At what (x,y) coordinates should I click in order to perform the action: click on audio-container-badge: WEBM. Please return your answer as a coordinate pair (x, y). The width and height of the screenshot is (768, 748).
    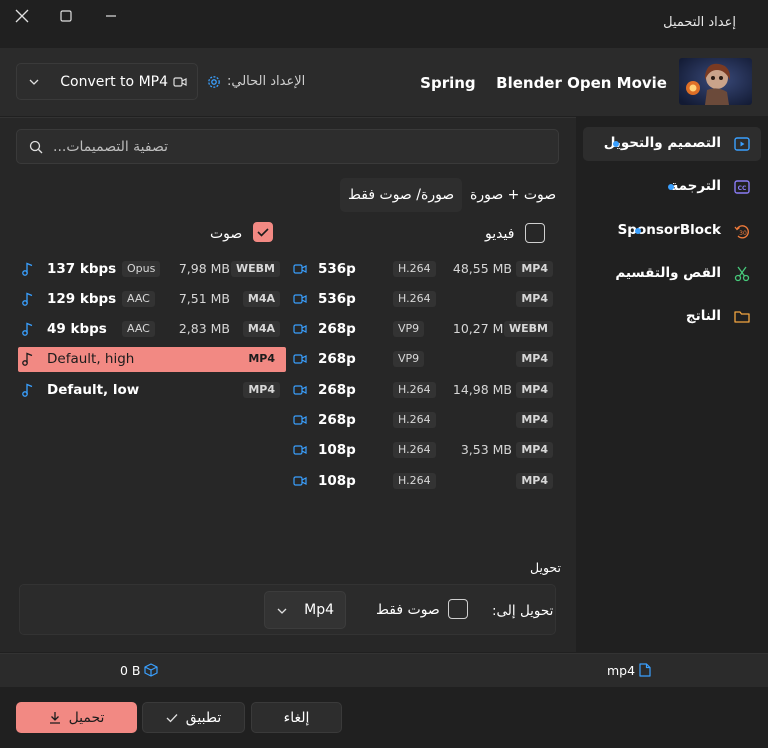
    Looking at the image, I should click on (255, 269).